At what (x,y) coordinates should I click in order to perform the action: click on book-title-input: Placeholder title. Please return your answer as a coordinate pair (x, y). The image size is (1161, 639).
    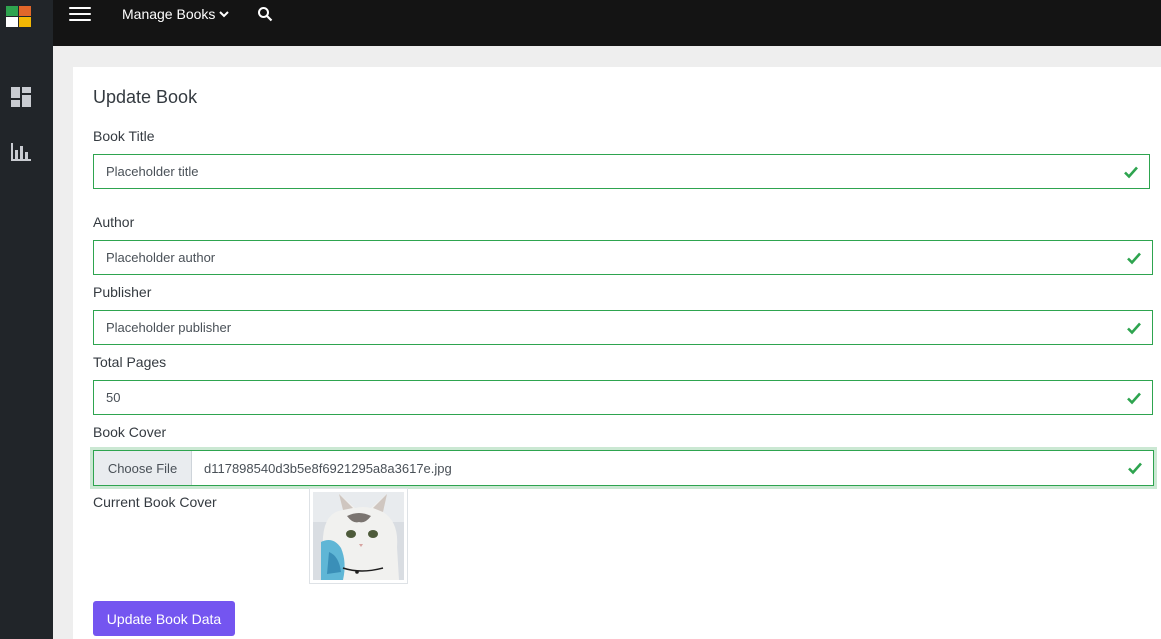
    Looking at the image, I should click on (621, 171).